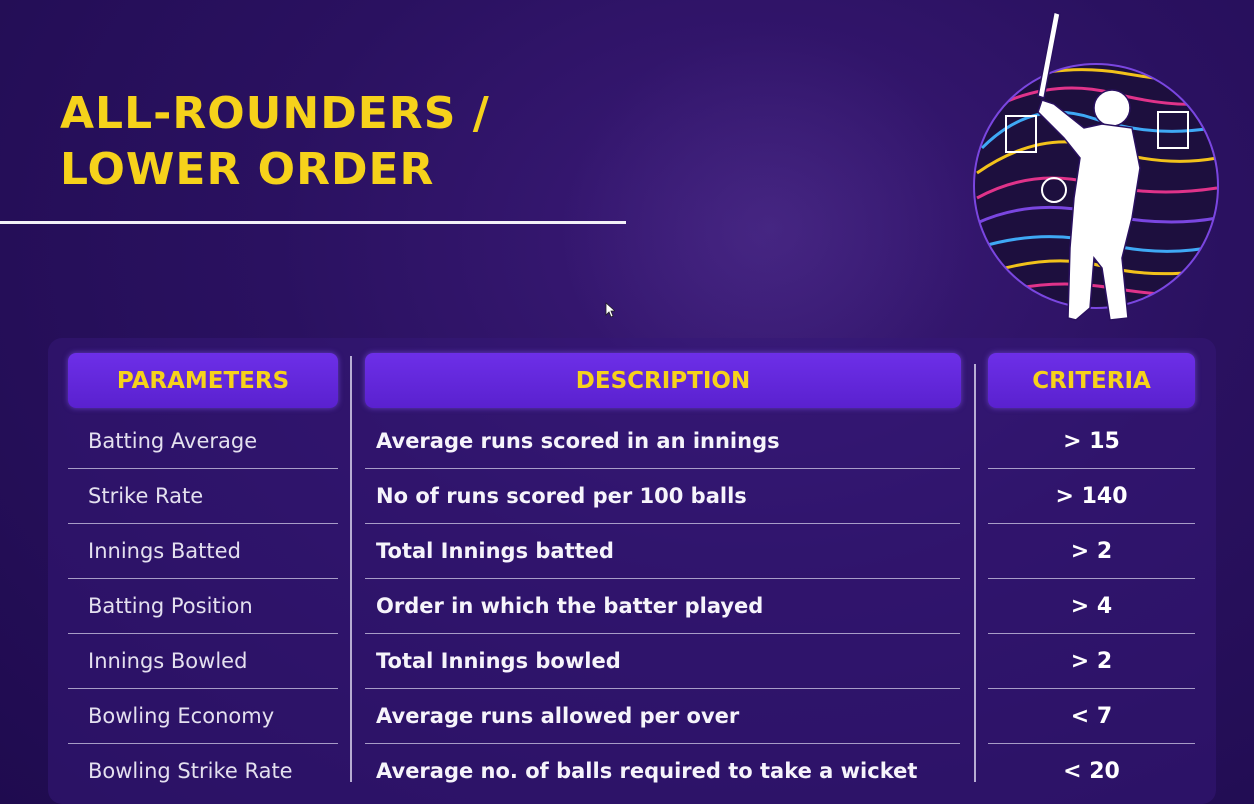  What do you see at coordinates (1091, 771) in the screenshot?
I see `criteria-cell: < 20` at bounding box center [1091, 771].